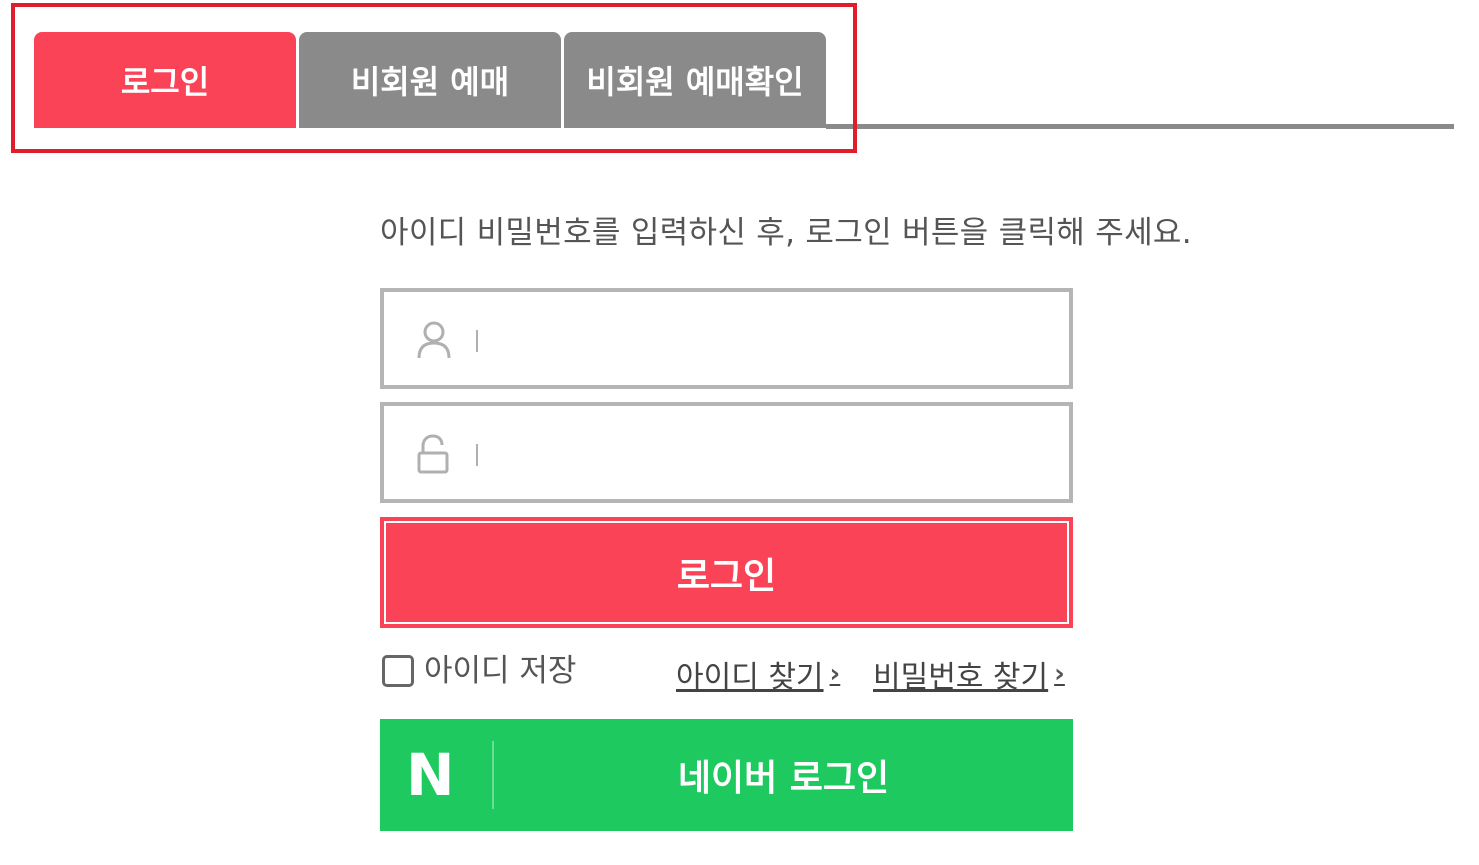 The width and height of the screenshot is (1479, 865). I want to click on login-button-label: 로그인, so click(726, 572).